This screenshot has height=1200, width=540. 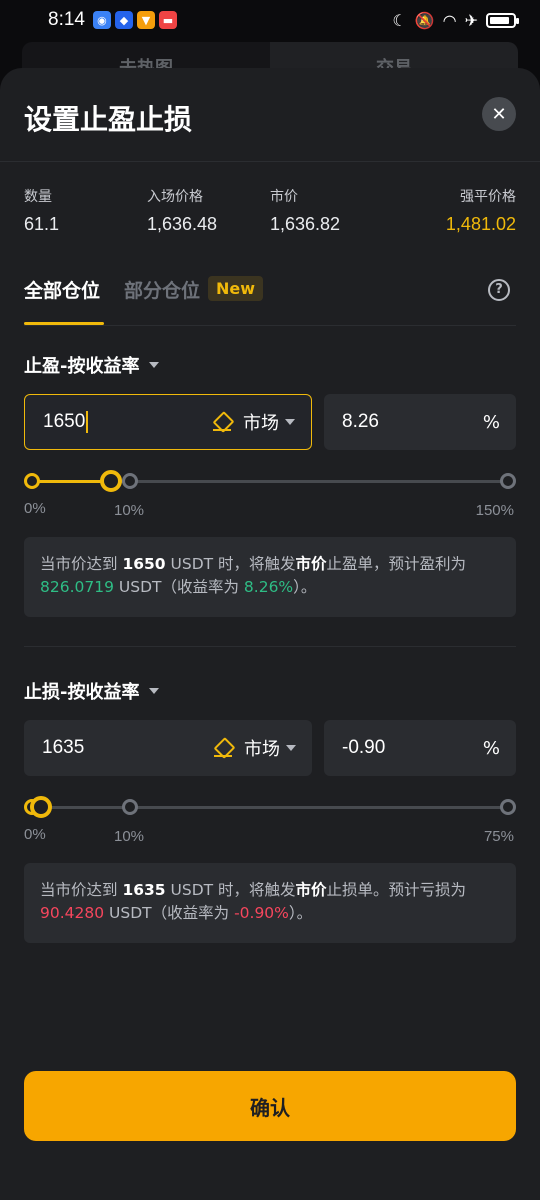 What do you see at coordinates (270, 161) in the screenshot?
I see `header-divider` at bounding box center [270, 161].